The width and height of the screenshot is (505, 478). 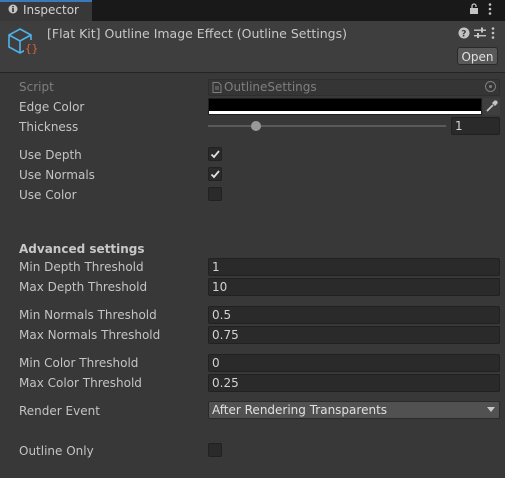 I want to click on thickness-slider-track, so click(x=327, y=126).